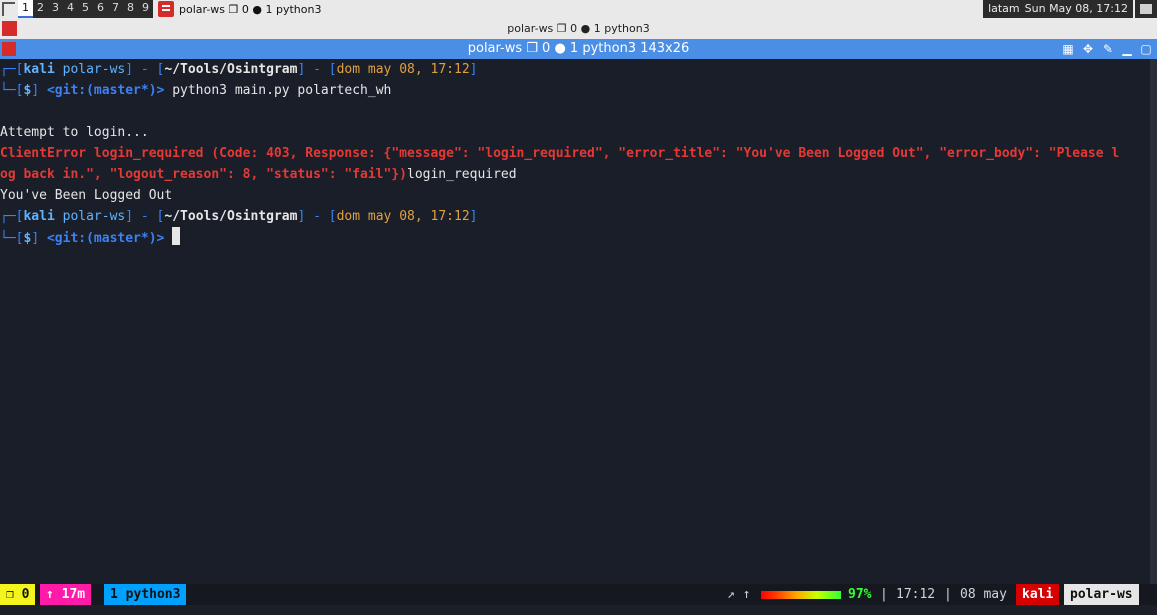 This screenshot has height=615, width=1157. Describe the element at coordinates (739, 594) in the screenshot. I see `arrows-indicator: ↗ ↑` at that location.